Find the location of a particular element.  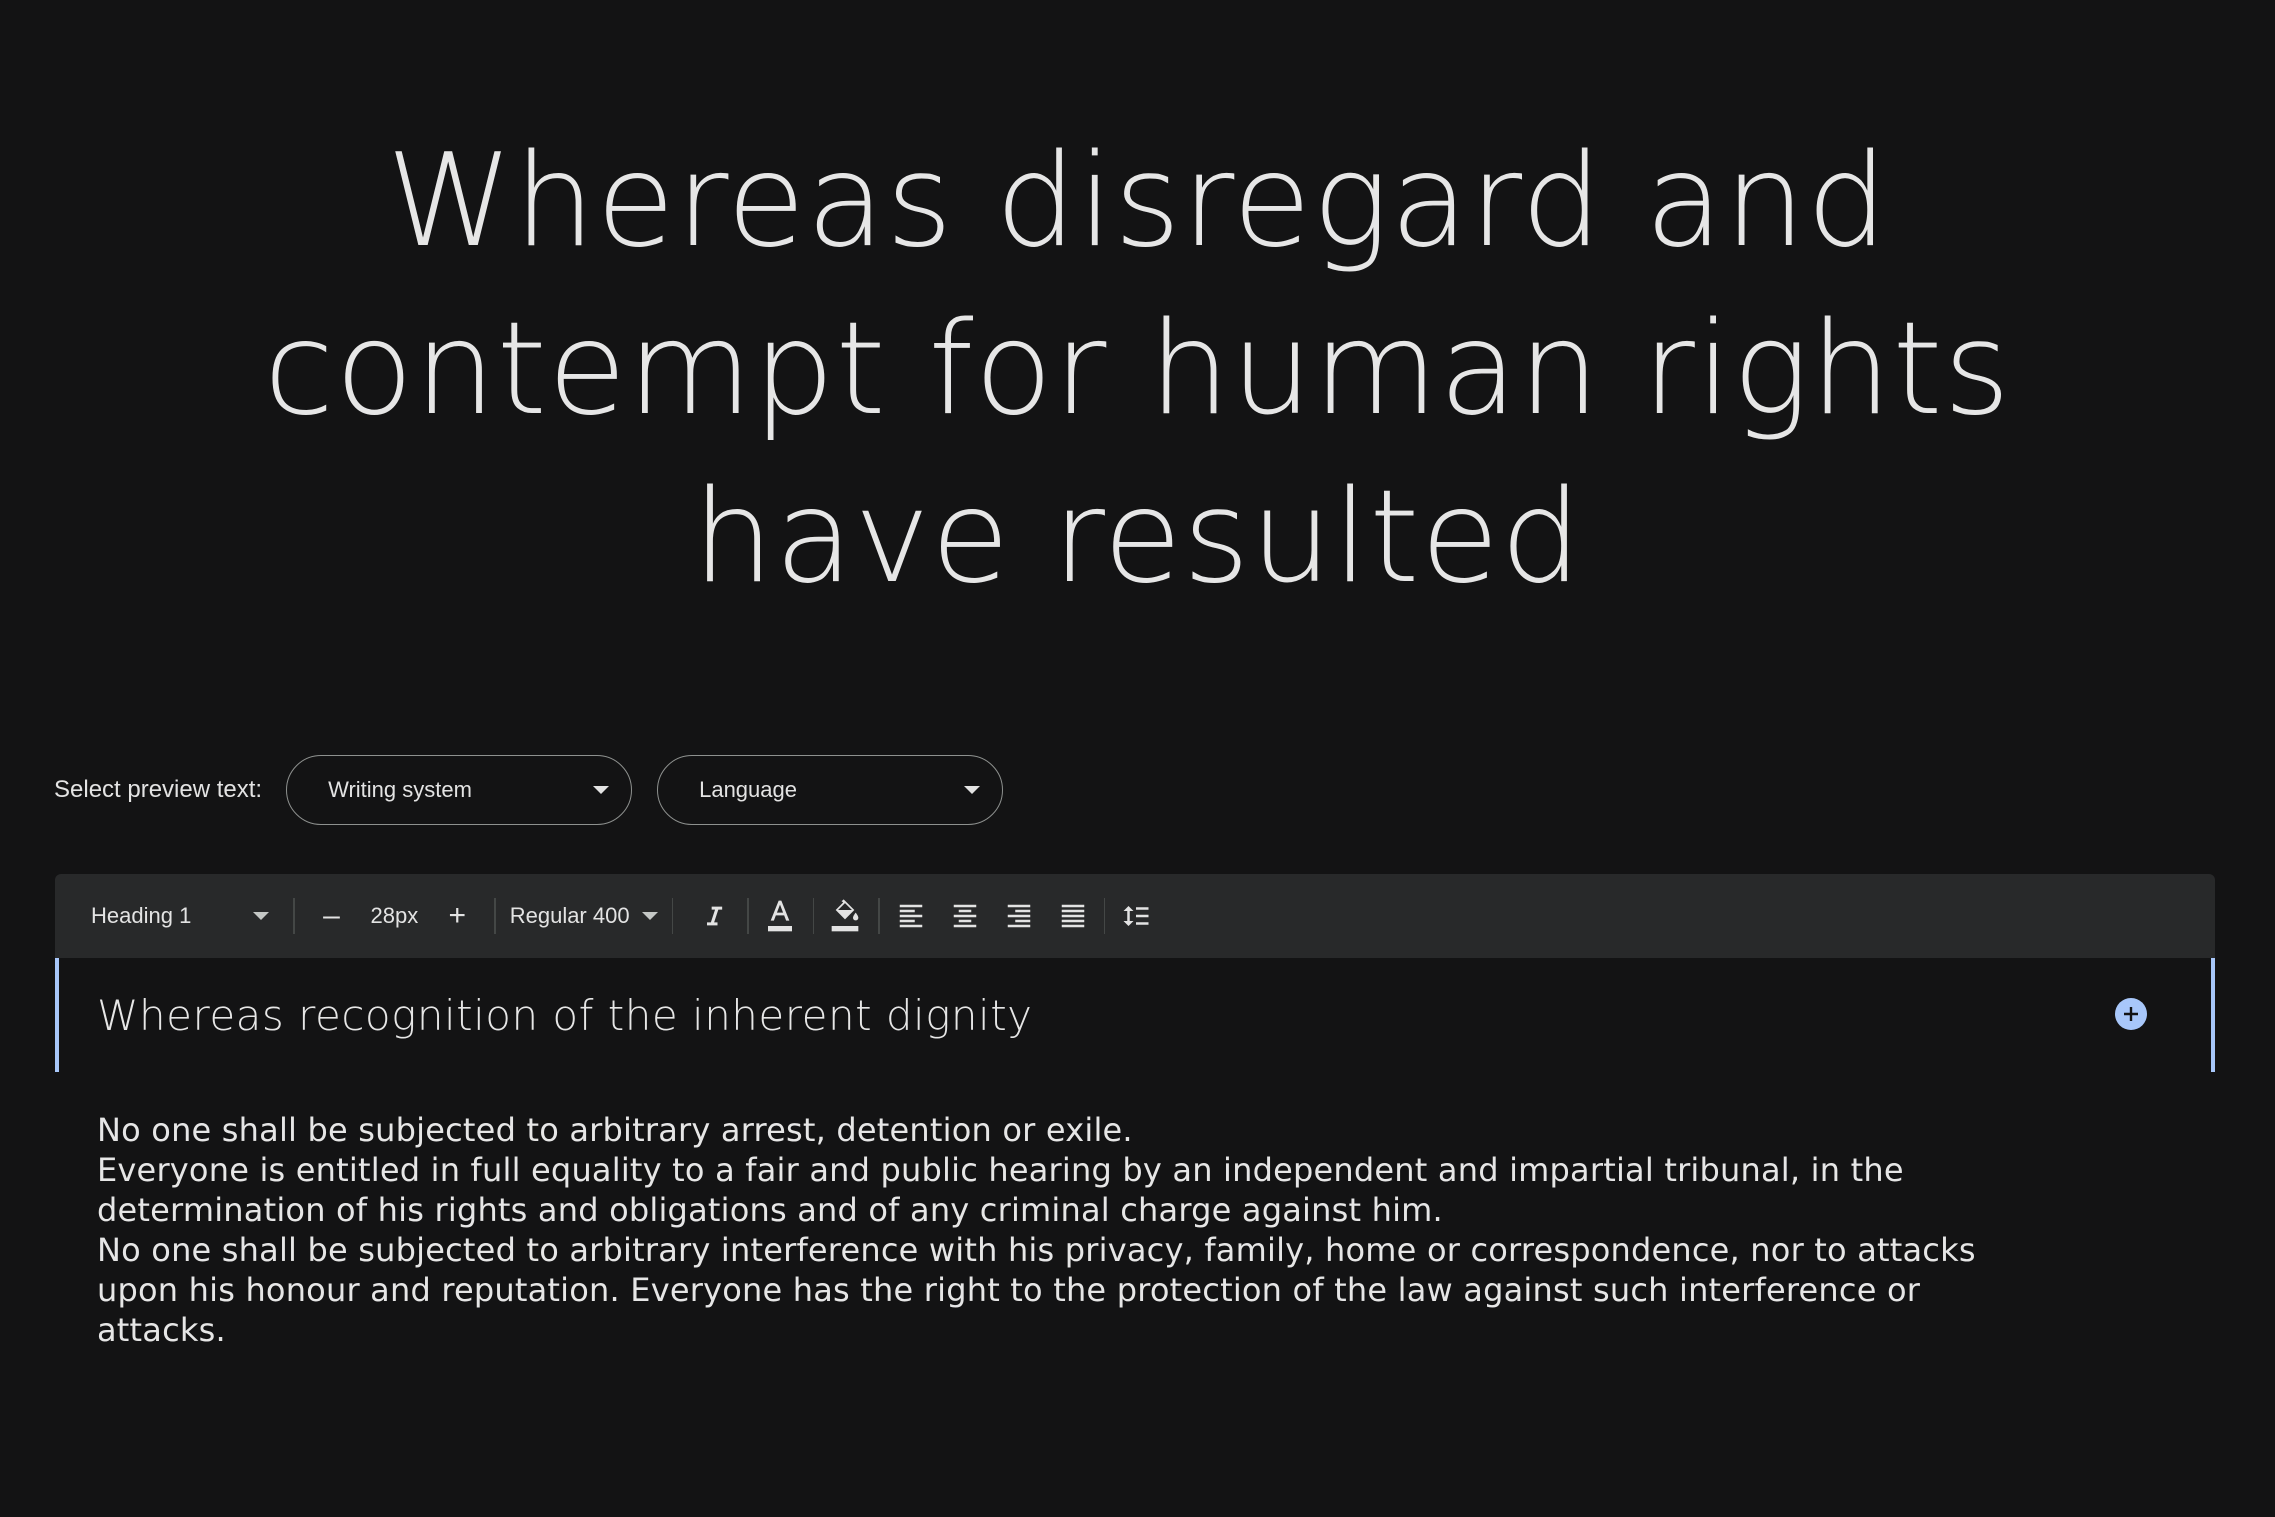

editor-toolbar: Heading 1 – 28px + Regular 400 is located at coordinates (1135, 916).